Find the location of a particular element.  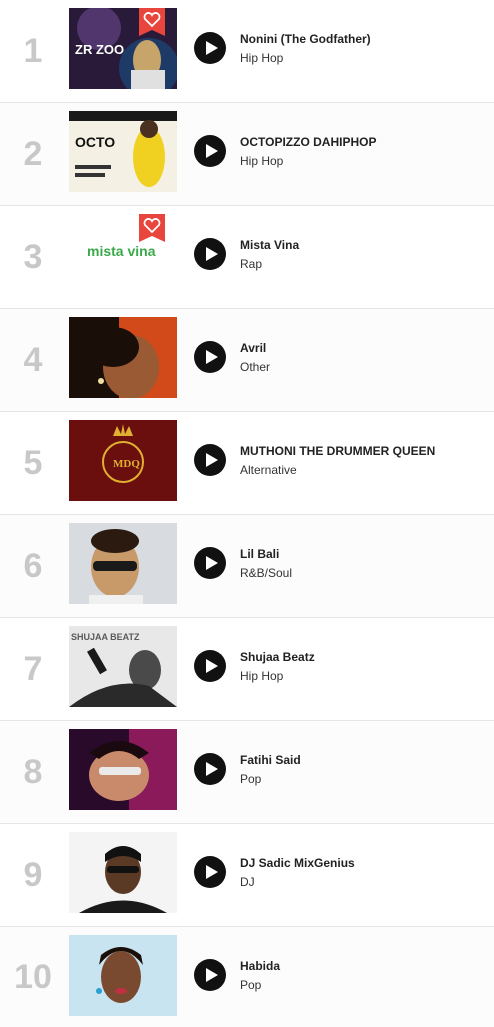

chart-row: 4 Avril Other is located at coordinates (247, 360).